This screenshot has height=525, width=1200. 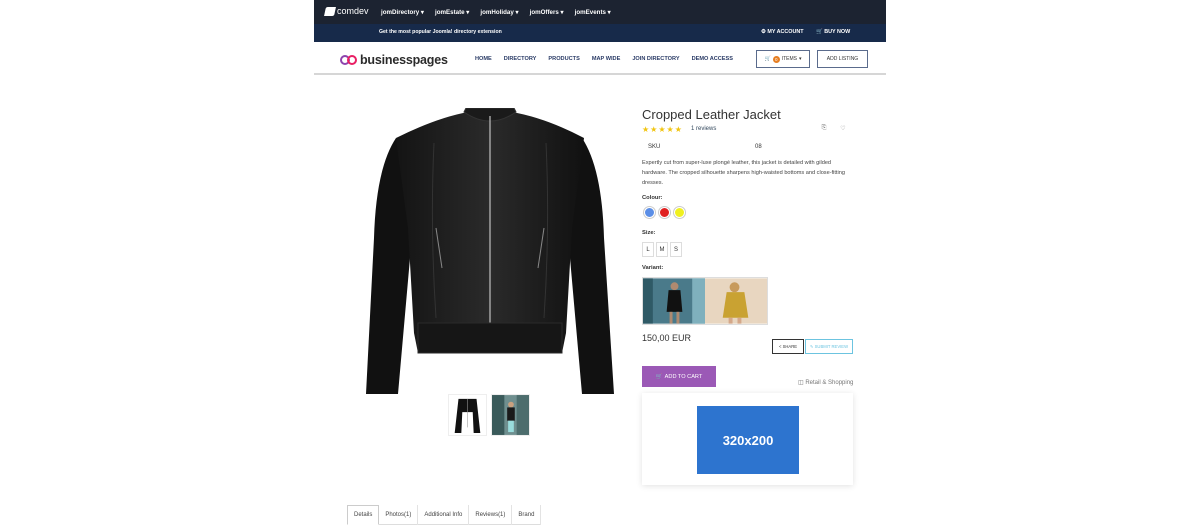 I want to click on reviews-link: 1 reviews, so click(x=703, y=129).